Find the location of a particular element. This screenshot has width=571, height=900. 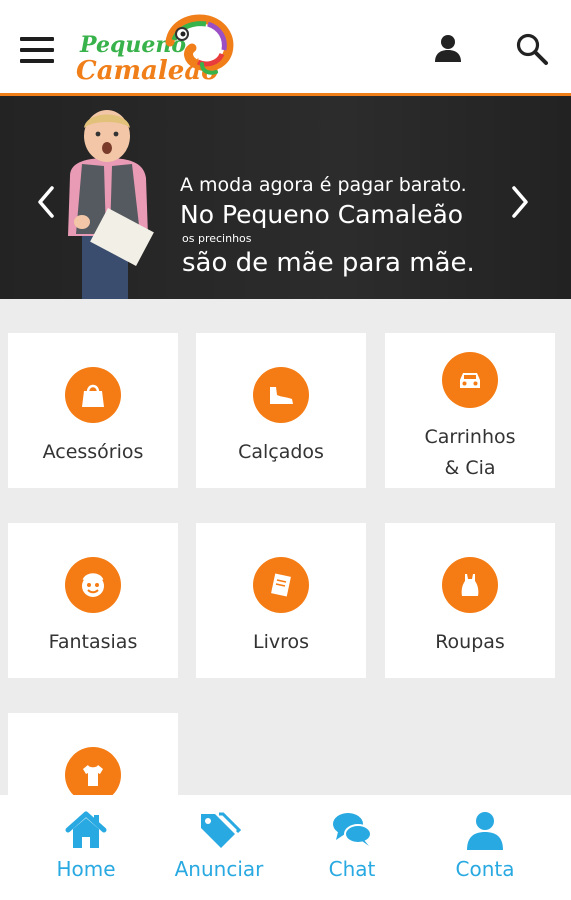

chat-icon is located at coordinates (352, 829).